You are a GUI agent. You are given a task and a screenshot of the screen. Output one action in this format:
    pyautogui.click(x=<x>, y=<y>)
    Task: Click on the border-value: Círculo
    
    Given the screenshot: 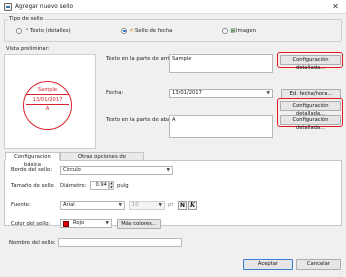 What is the action you would take?
    pyautogui.click(x=72, y=170)
    